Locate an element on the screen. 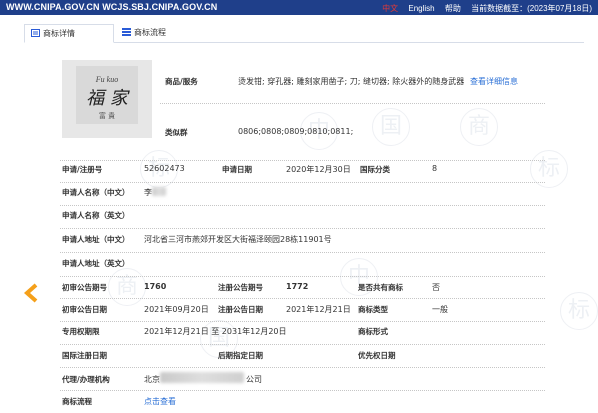  reg-pub-date-label: 注册公告日期 is located at coordinates (240, 309).